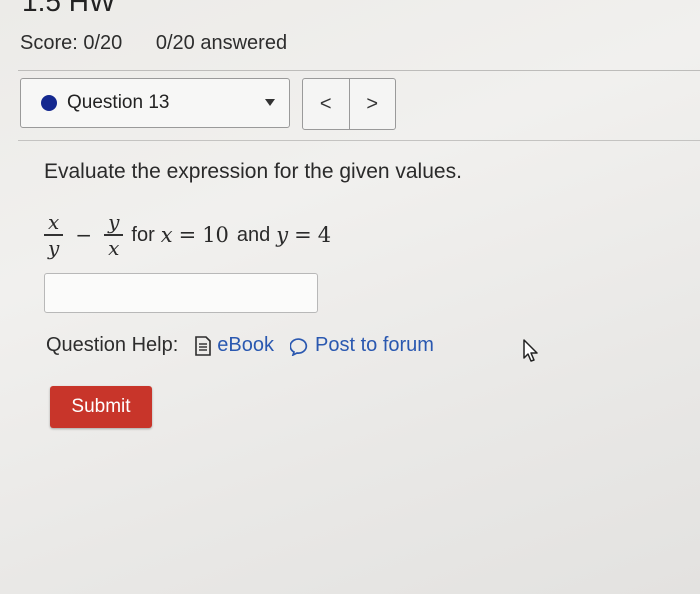  I want to click on for-text: for, so click(143, 234).